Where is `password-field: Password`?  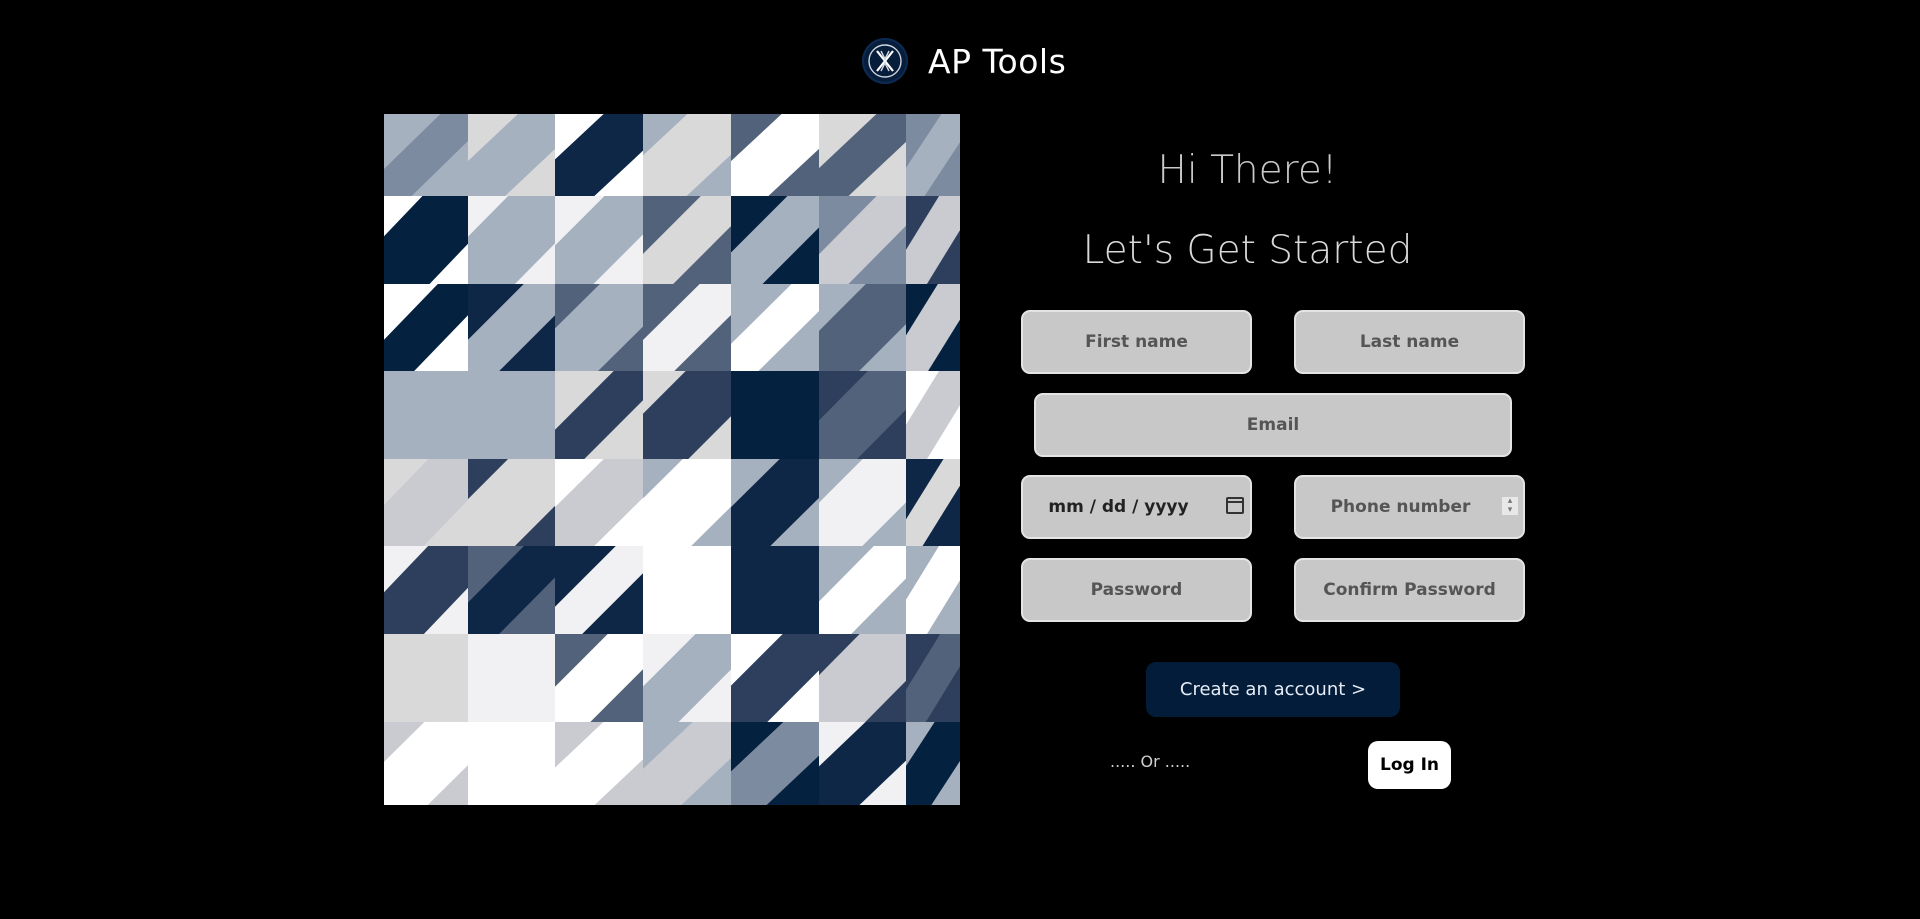 password-field: Password is located at coordinates (1136, 590).